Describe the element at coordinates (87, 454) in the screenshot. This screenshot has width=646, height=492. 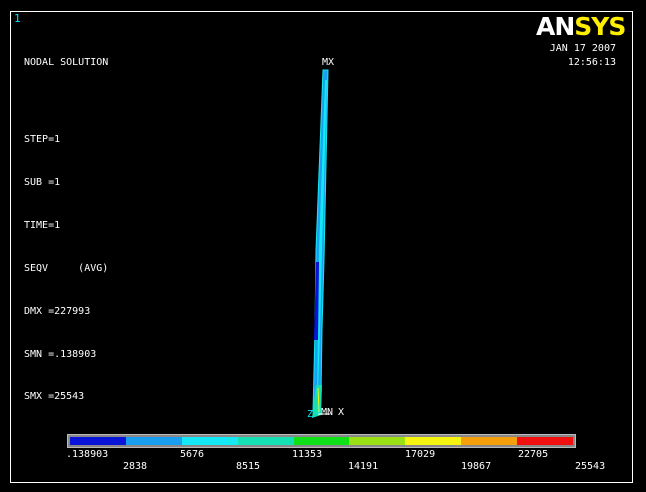
I see `legend-label: .138903` at that location.